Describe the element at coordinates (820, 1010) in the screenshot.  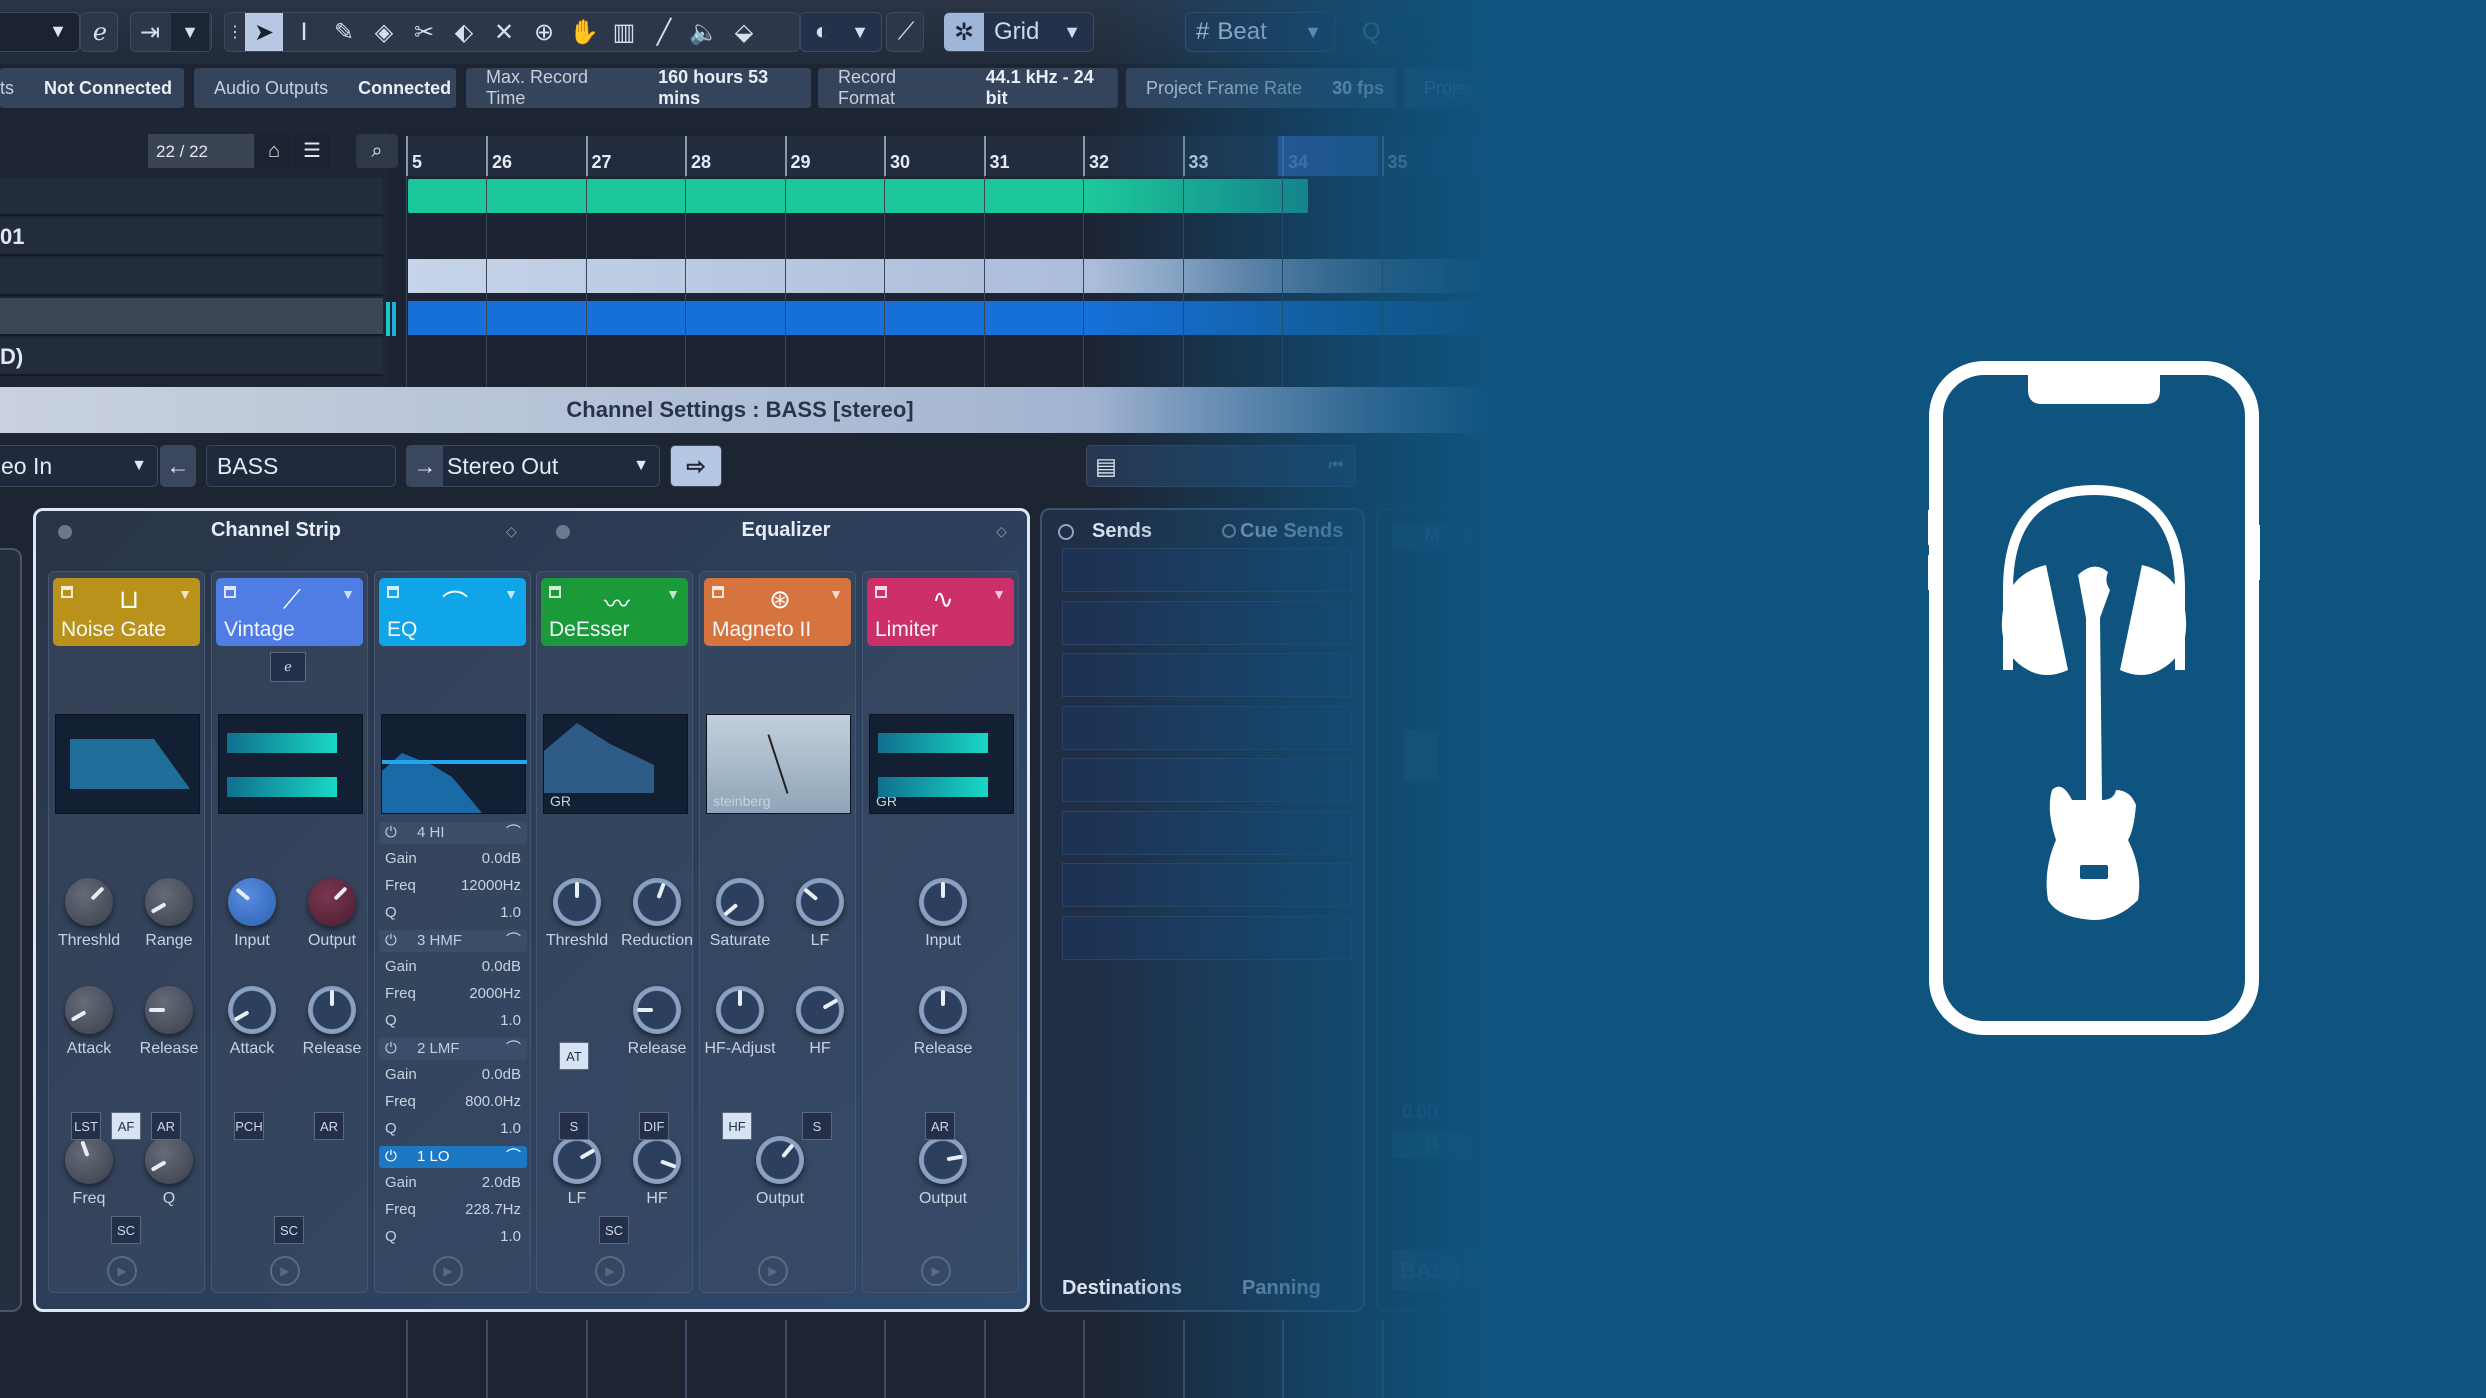
I see `knob-hf` at that location.